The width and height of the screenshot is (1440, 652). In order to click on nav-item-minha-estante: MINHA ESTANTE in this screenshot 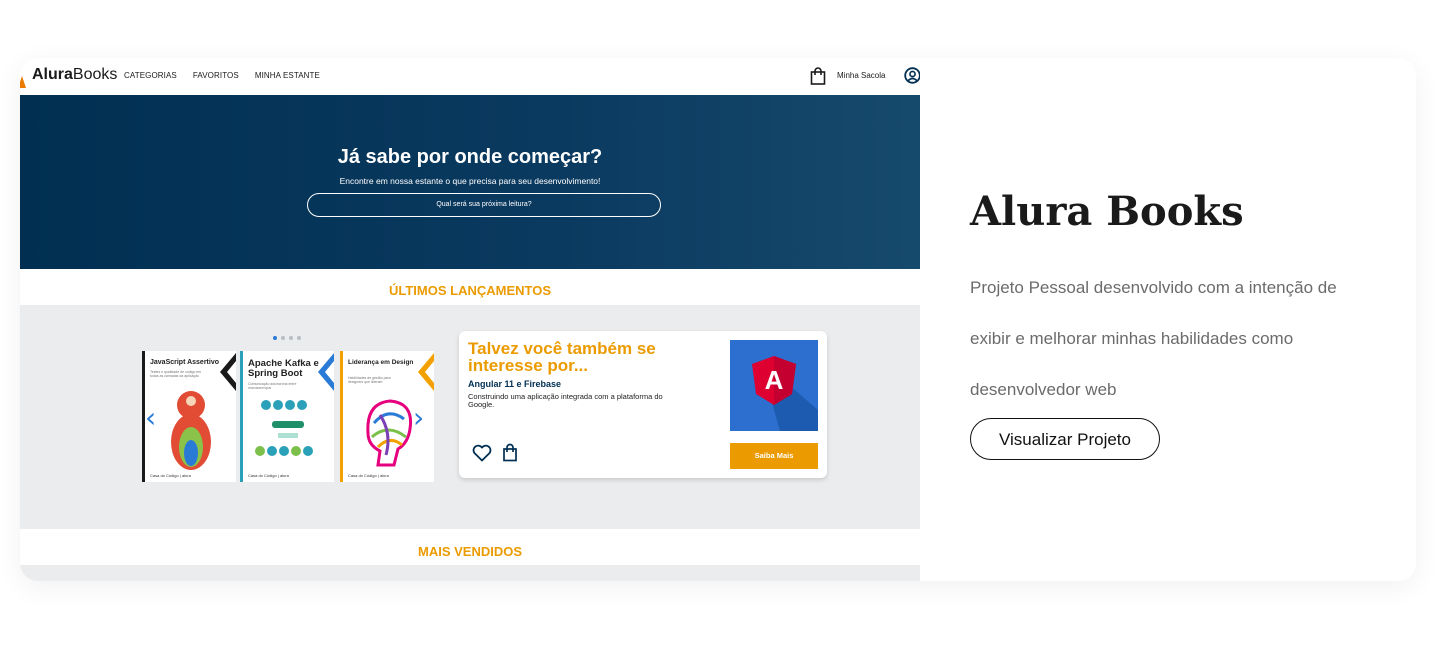, I will do `click(287, 75)`.